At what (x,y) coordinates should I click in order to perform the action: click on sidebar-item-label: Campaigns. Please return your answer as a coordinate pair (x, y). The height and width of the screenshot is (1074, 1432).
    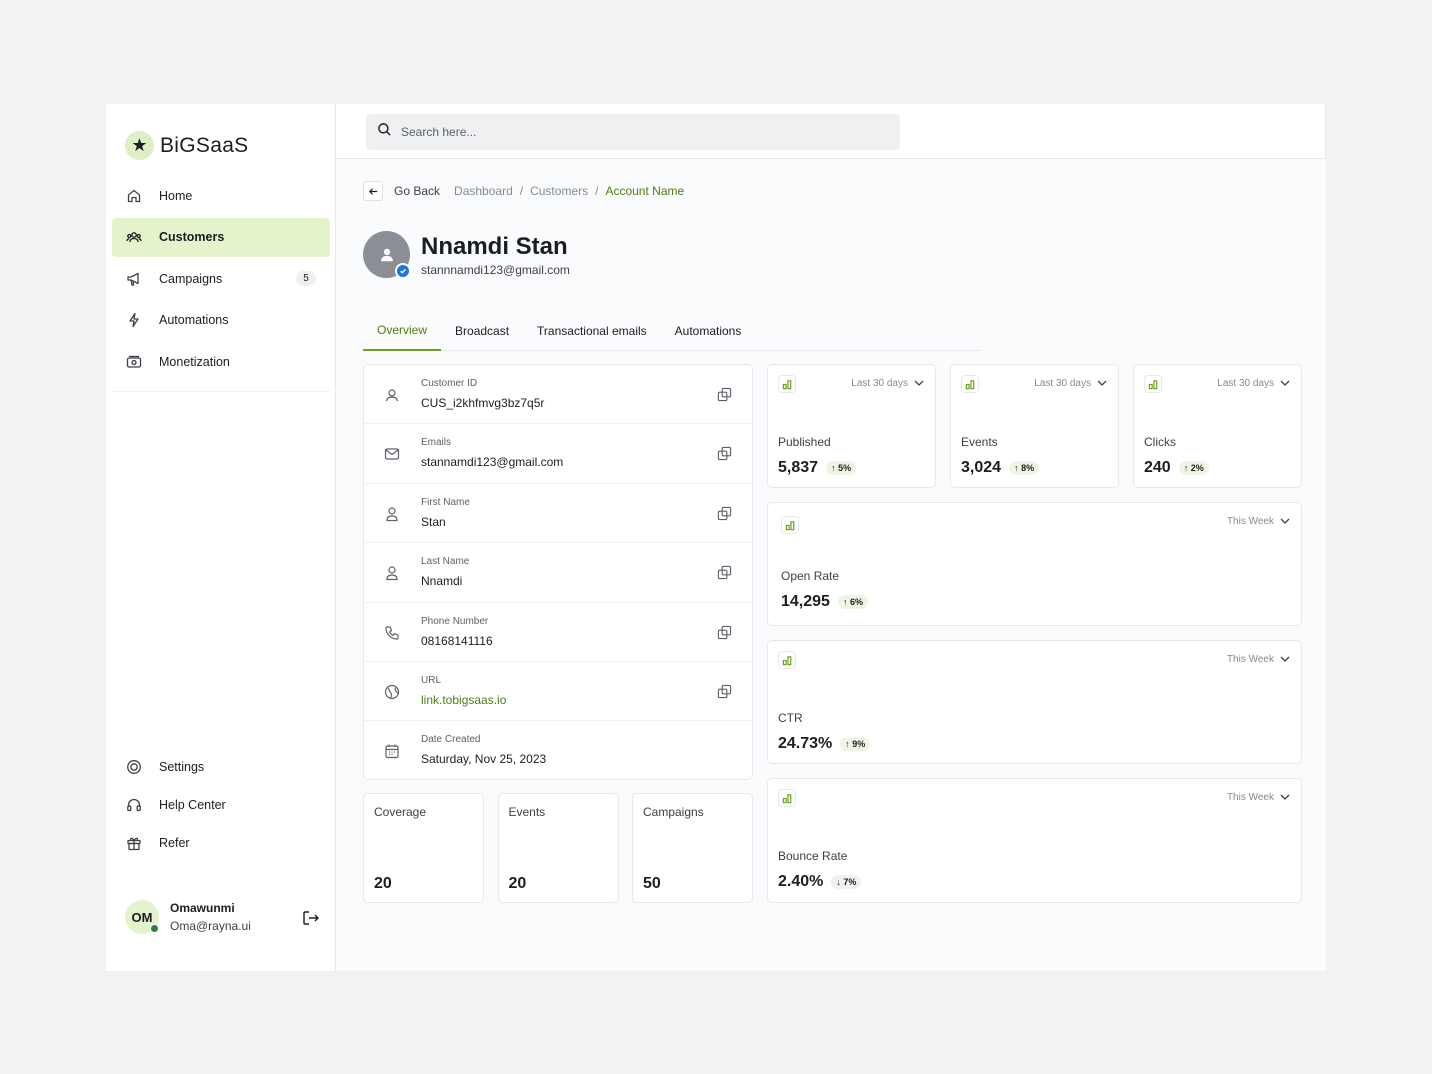
    Looking at the image, I should click on (191, 278).